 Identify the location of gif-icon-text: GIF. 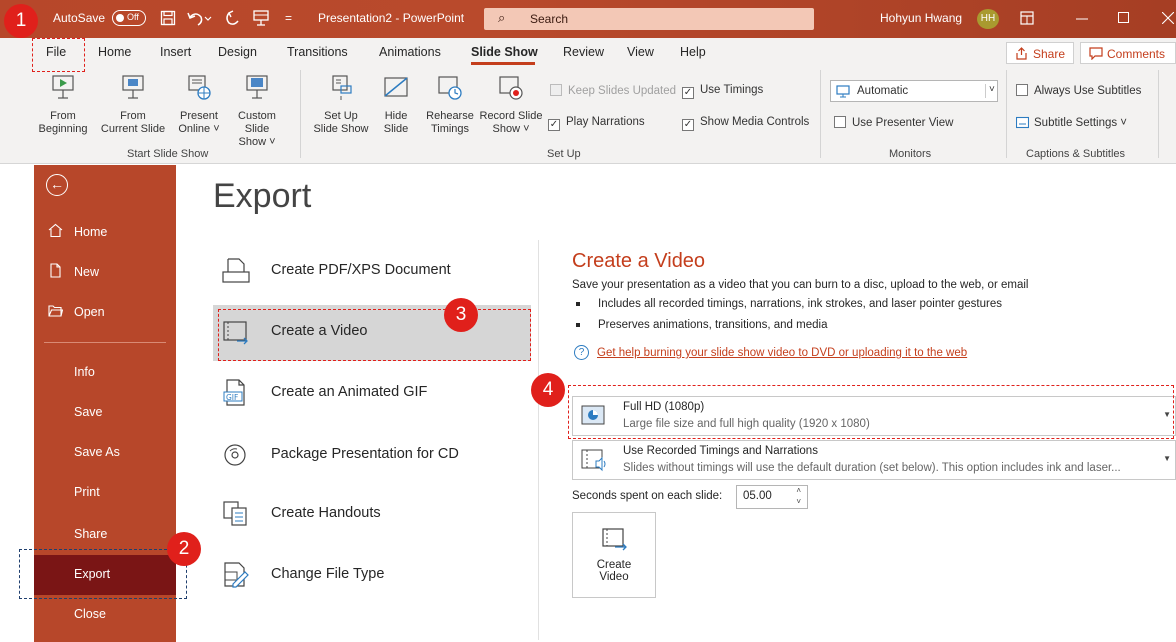
(232, 397).